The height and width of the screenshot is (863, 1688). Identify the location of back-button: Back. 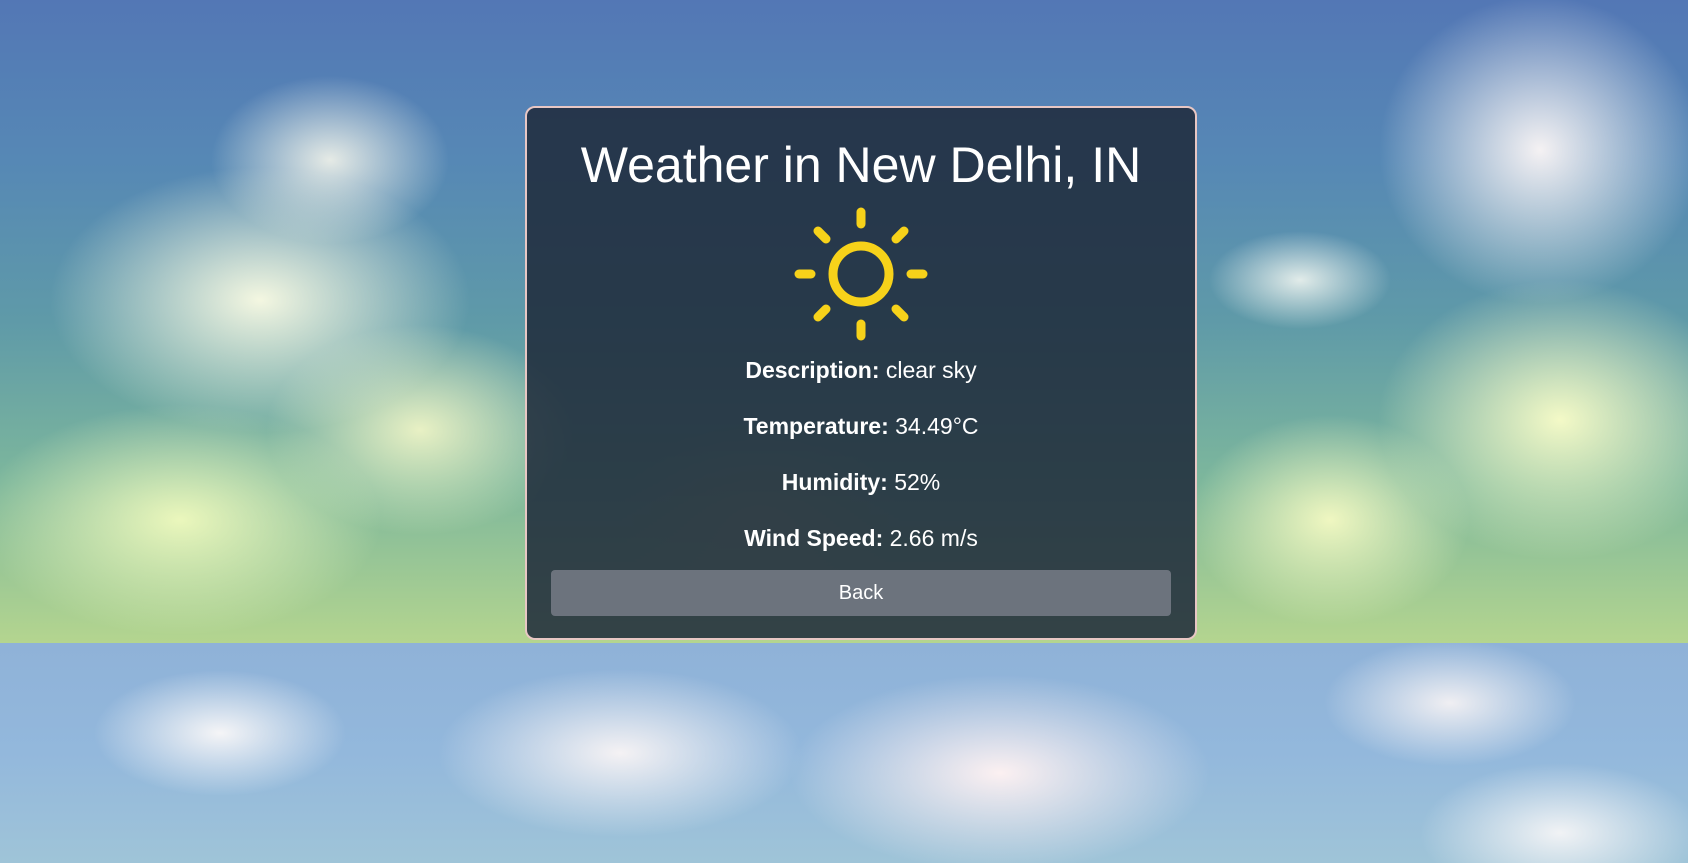
(861, 593).